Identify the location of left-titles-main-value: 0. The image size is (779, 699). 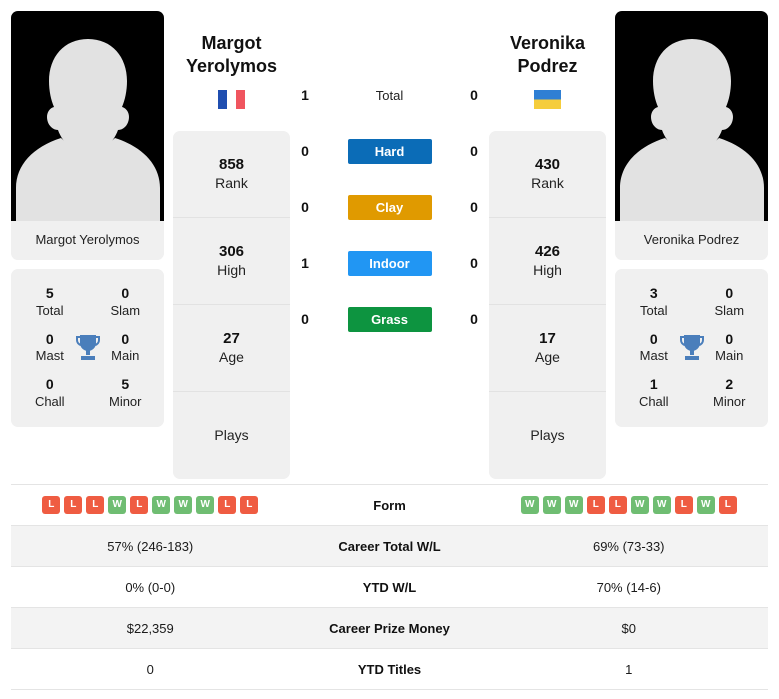
(125, 338).